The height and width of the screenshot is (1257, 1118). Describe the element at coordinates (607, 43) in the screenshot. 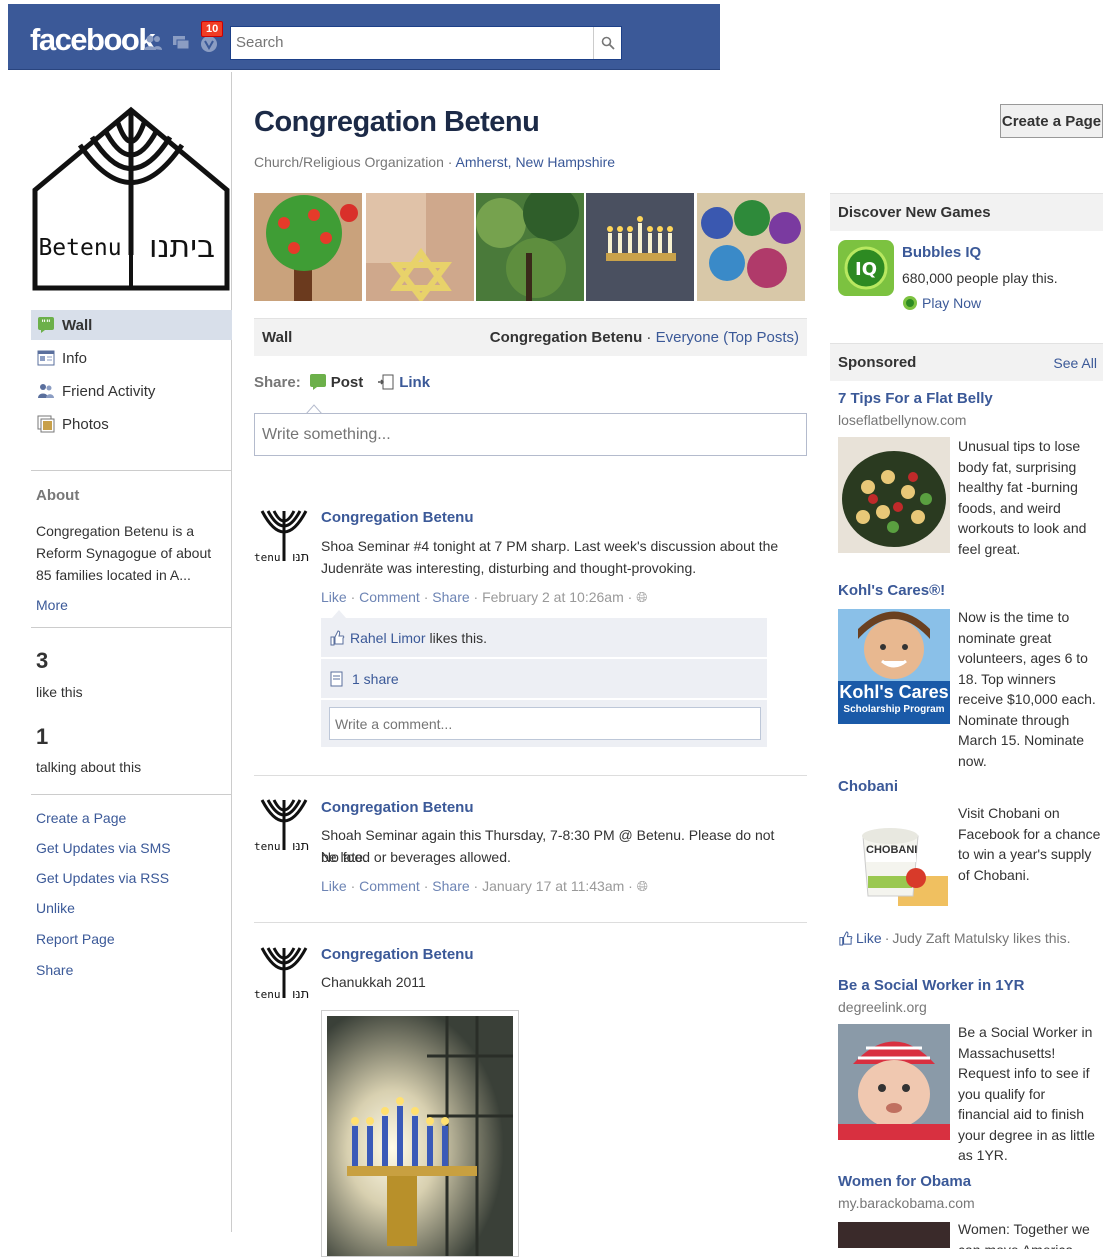

I see `search-button` at that location.